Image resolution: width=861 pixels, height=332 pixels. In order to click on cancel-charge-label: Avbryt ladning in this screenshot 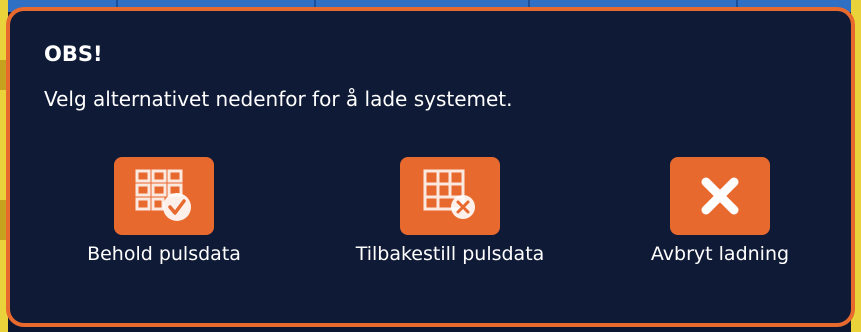, I will do `click(720, 254)`.